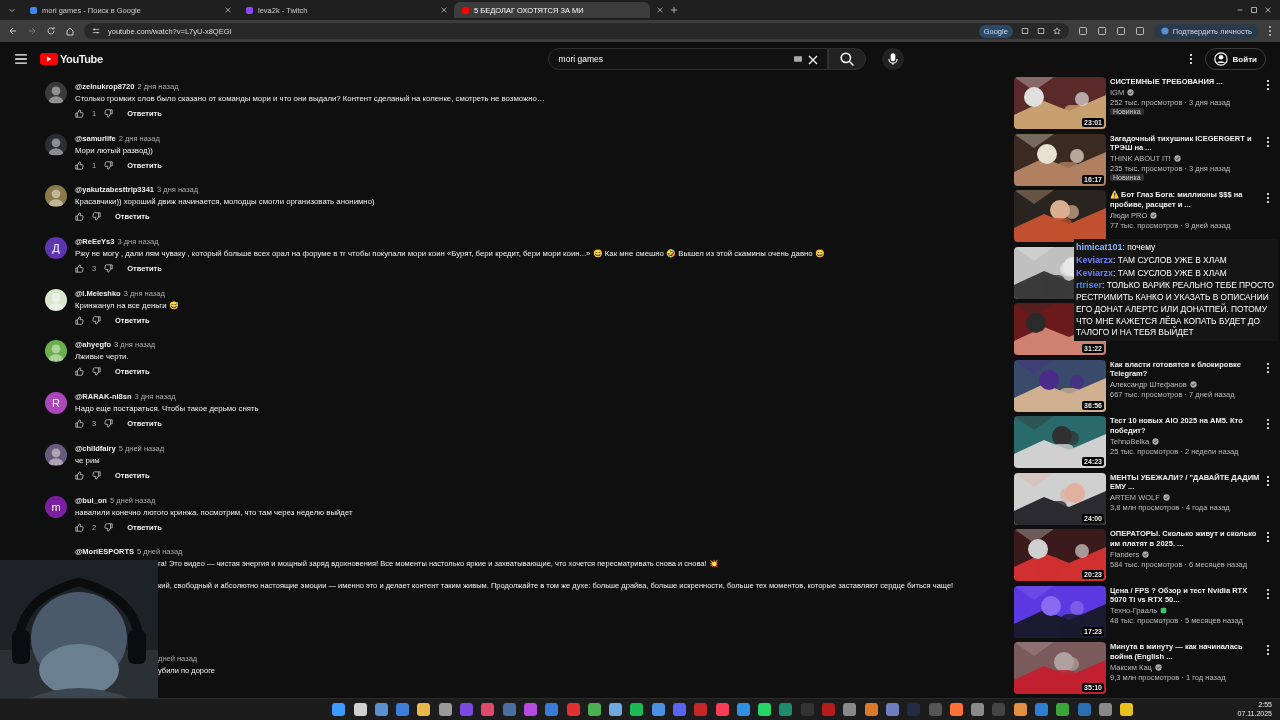  I want to click on microphone-icon, so click(892, 59).